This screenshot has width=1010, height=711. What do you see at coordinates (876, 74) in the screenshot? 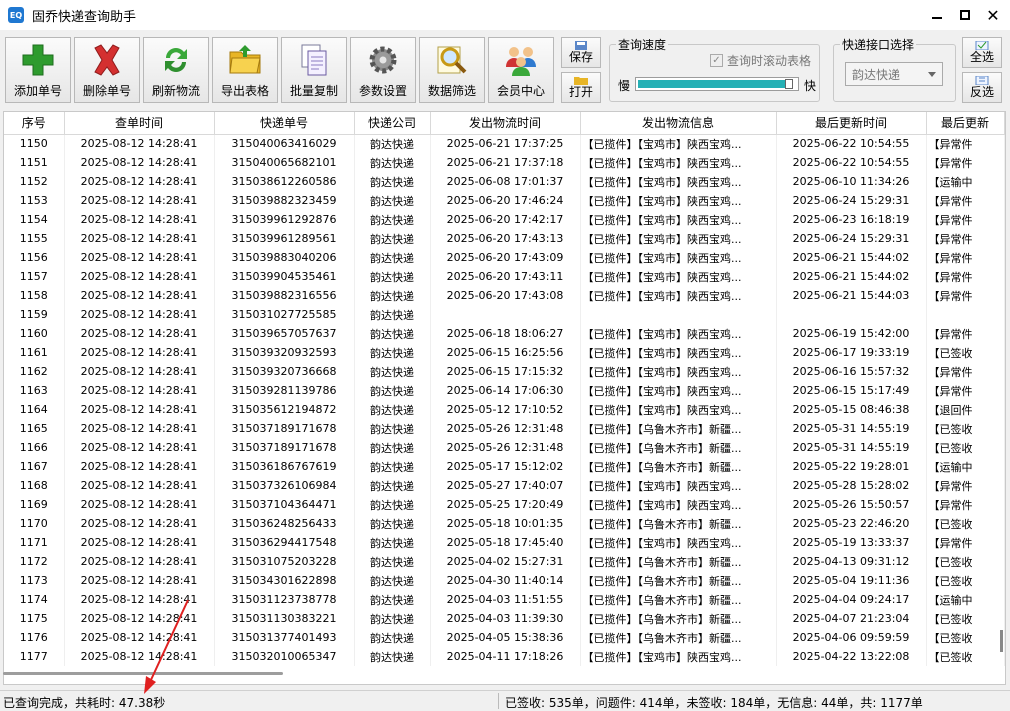
I see `express-api-selected: 韵达快递` at bounding box center [876, 74].